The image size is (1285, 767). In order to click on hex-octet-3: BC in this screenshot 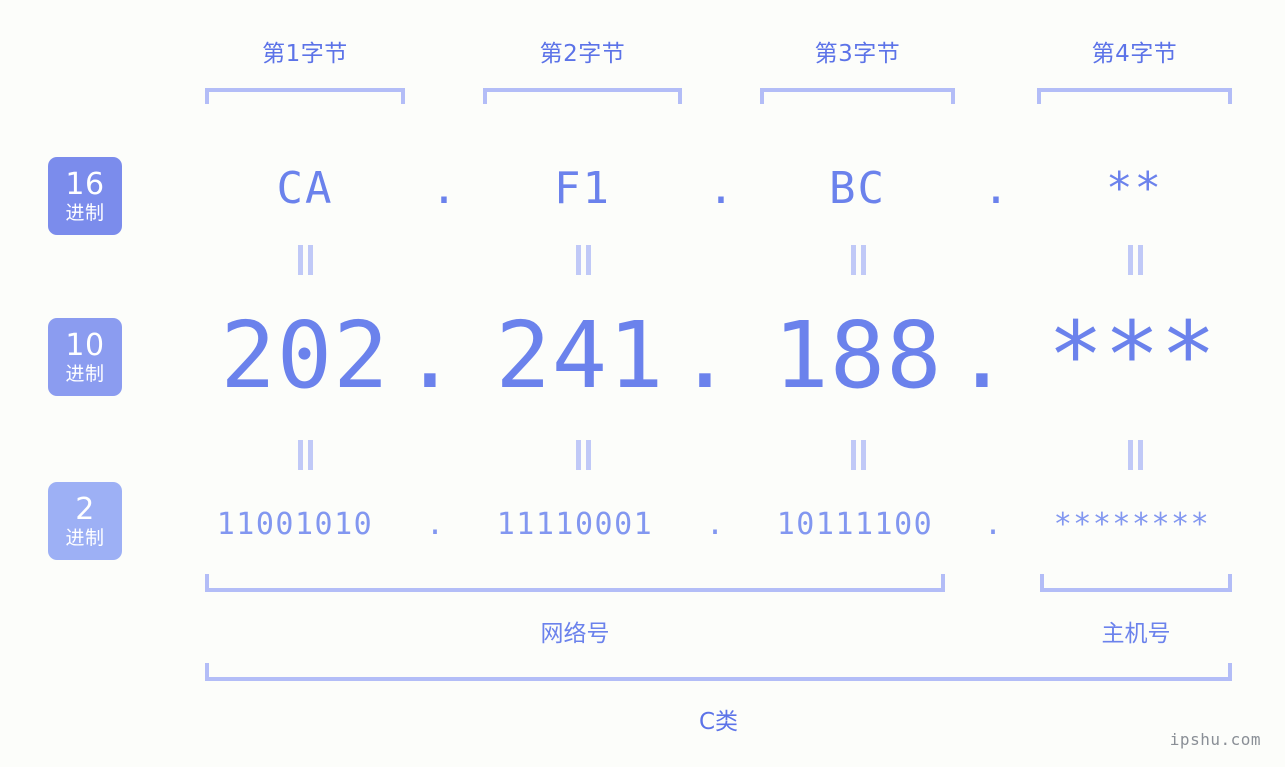, I will do `click(857, 188)`.